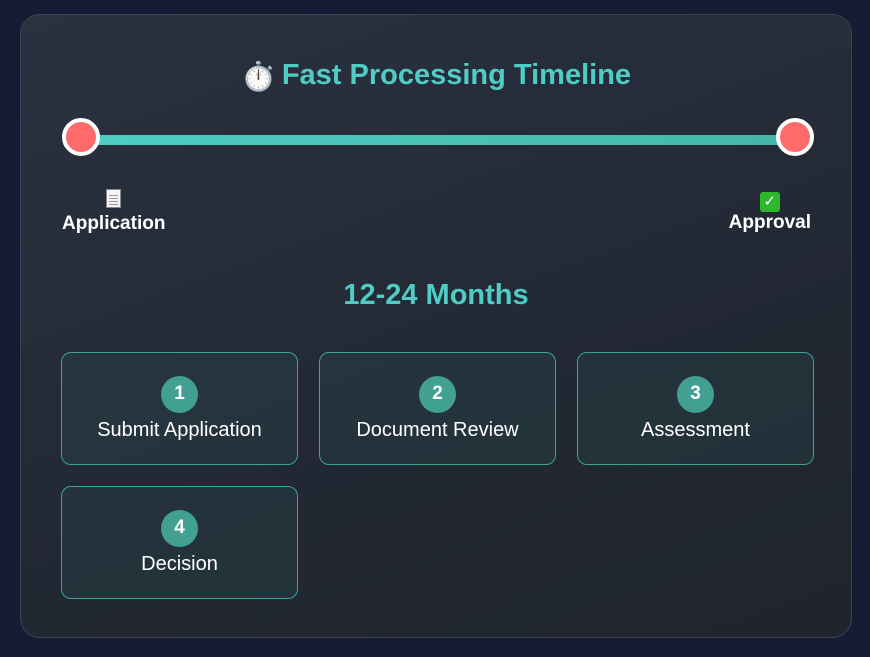 The height and width of the screenshot is (657, 870). I want to click on card-title-text: Fast Processing Timeline, so click(456, 75).